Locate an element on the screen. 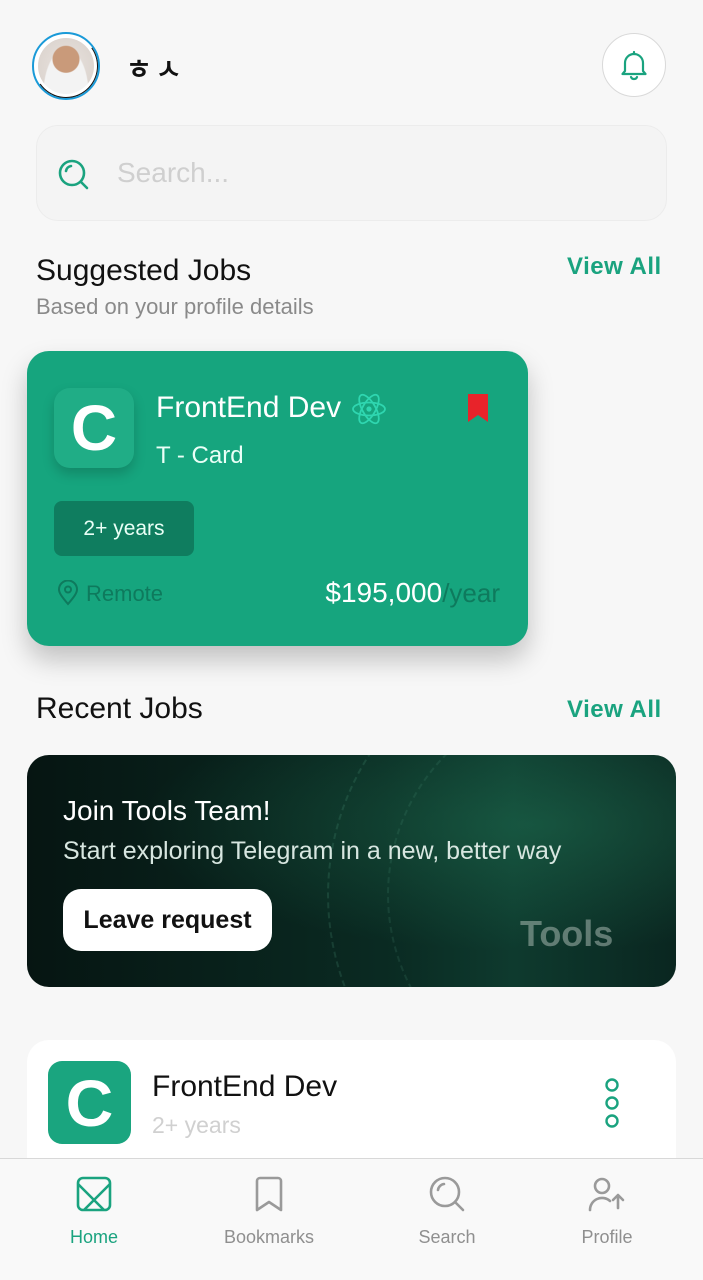 This screenshot has height=1280, width=703. banner-brand-logo: Tools is located at coordinates (567, 933).